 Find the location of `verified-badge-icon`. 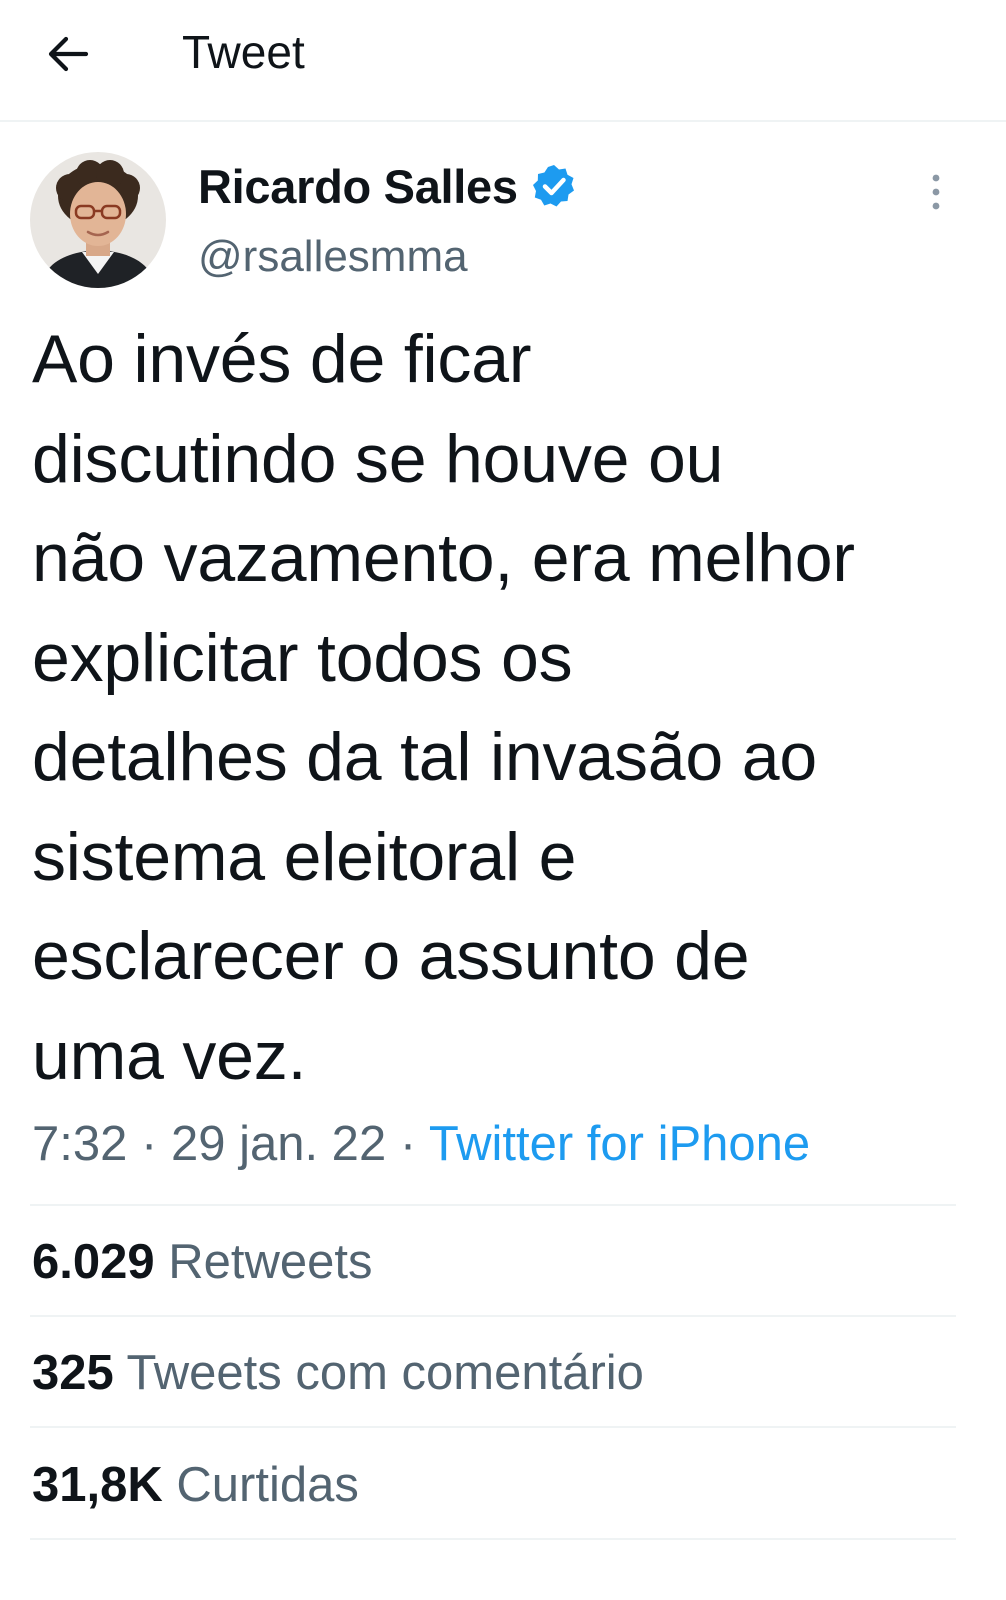

verified-badge-icon is located at coordinates (554, 186).